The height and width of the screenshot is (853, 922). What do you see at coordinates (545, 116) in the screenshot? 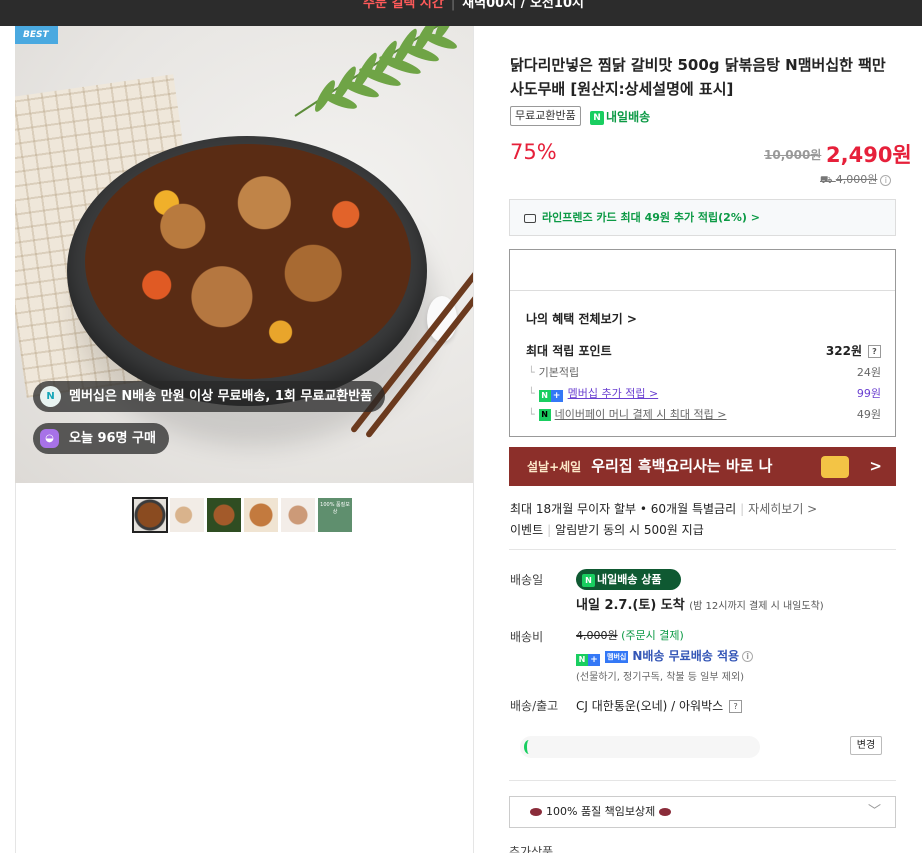
I see `free-return-tag: 무료교환반품` at bounding box center [545, 116].